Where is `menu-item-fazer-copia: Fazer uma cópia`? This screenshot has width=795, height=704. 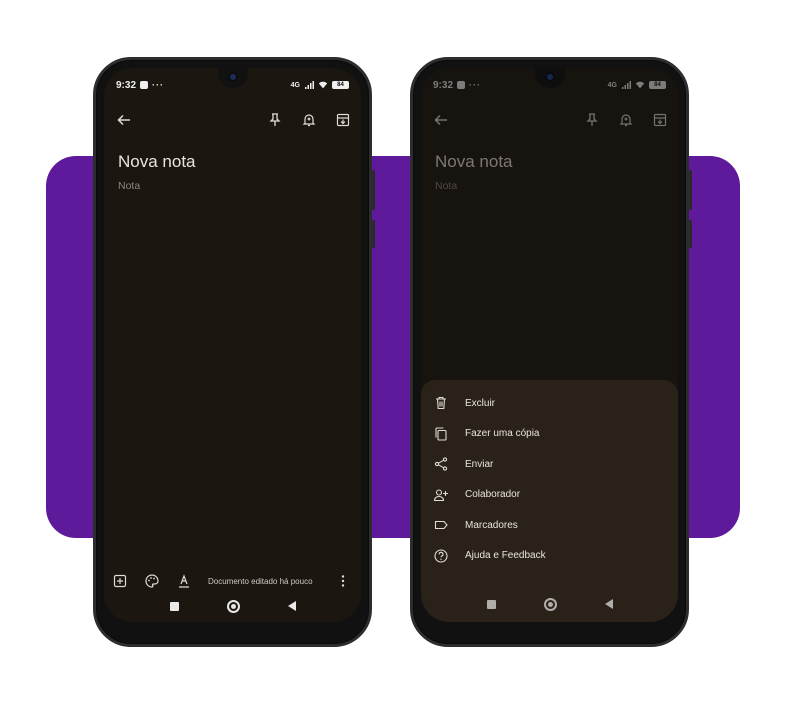 menu-item-fazer-copia: Fazer uma cópia is located at coordinates (549, 434).